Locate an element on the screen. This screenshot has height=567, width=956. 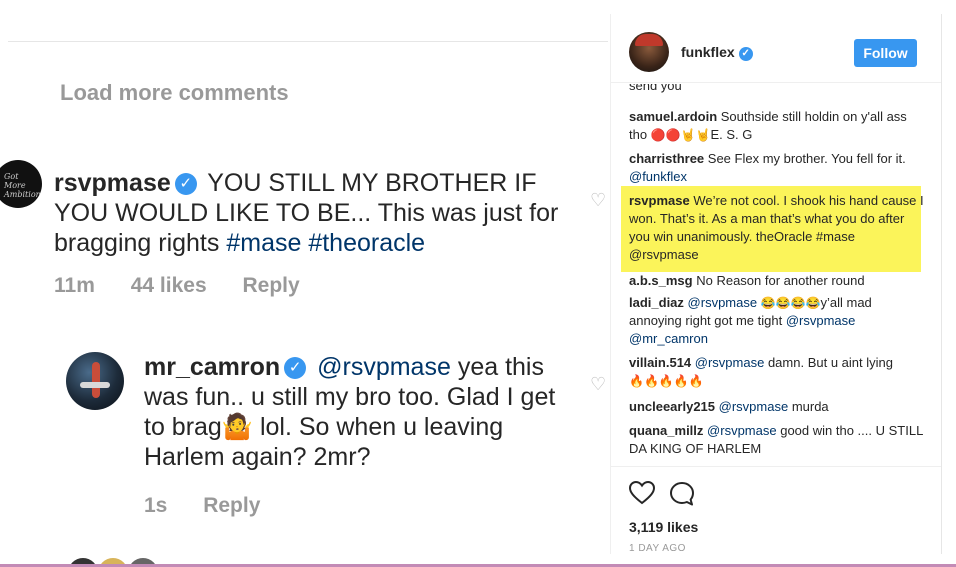
comment-username: villain.514 is located at coordinates (660, 362).